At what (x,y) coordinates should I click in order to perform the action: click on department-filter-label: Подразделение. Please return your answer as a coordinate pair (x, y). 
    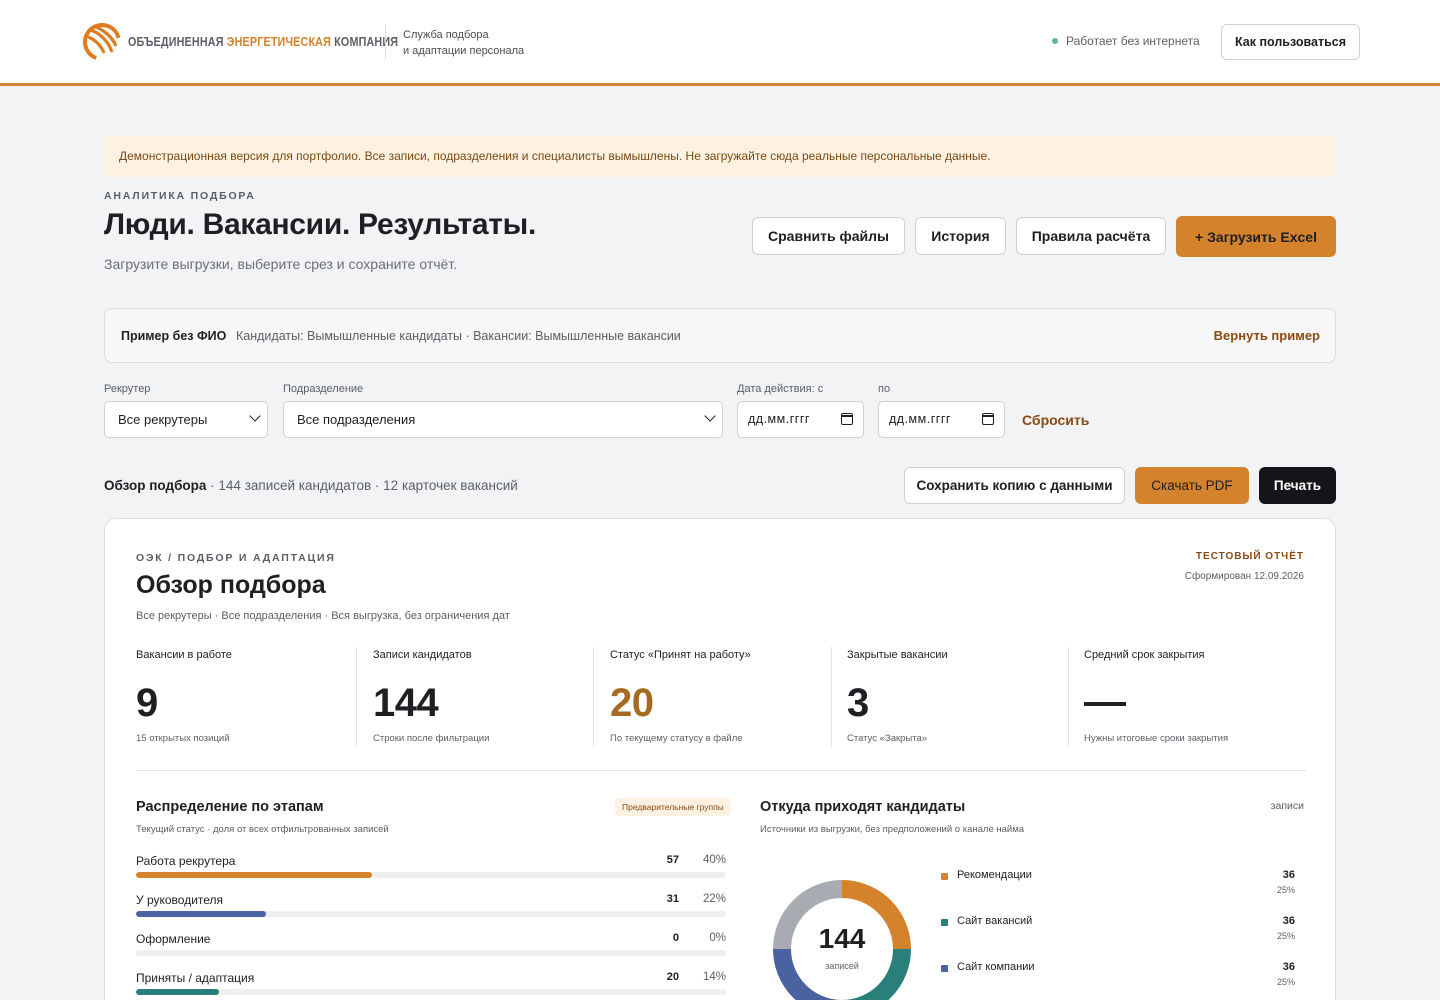
    Looking at the image, I should click on (323, 389).